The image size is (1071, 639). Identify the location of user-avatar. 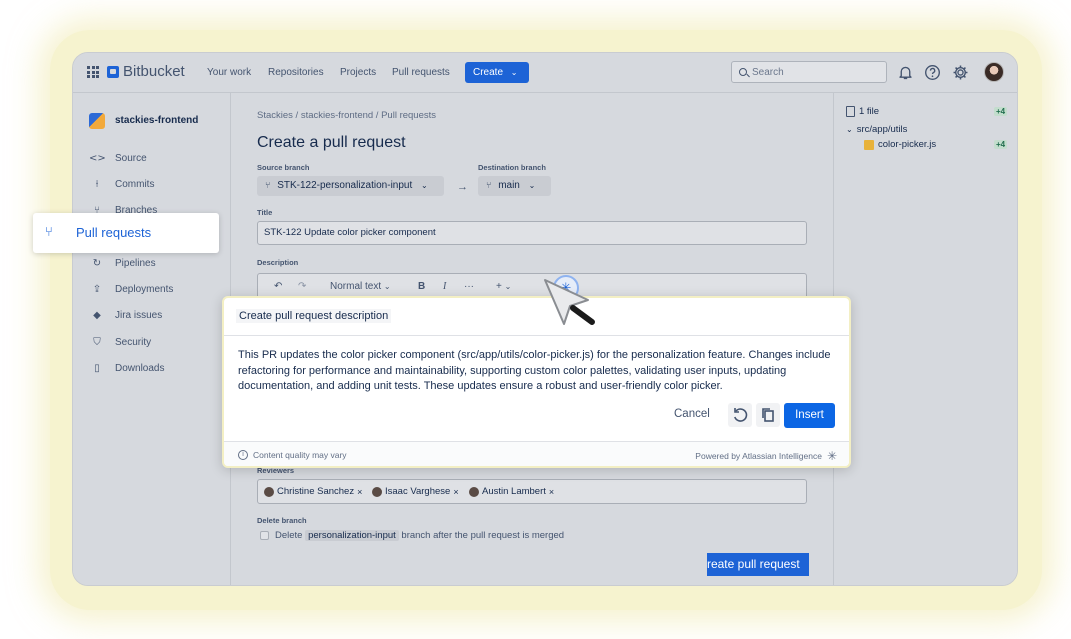
(994, 72).